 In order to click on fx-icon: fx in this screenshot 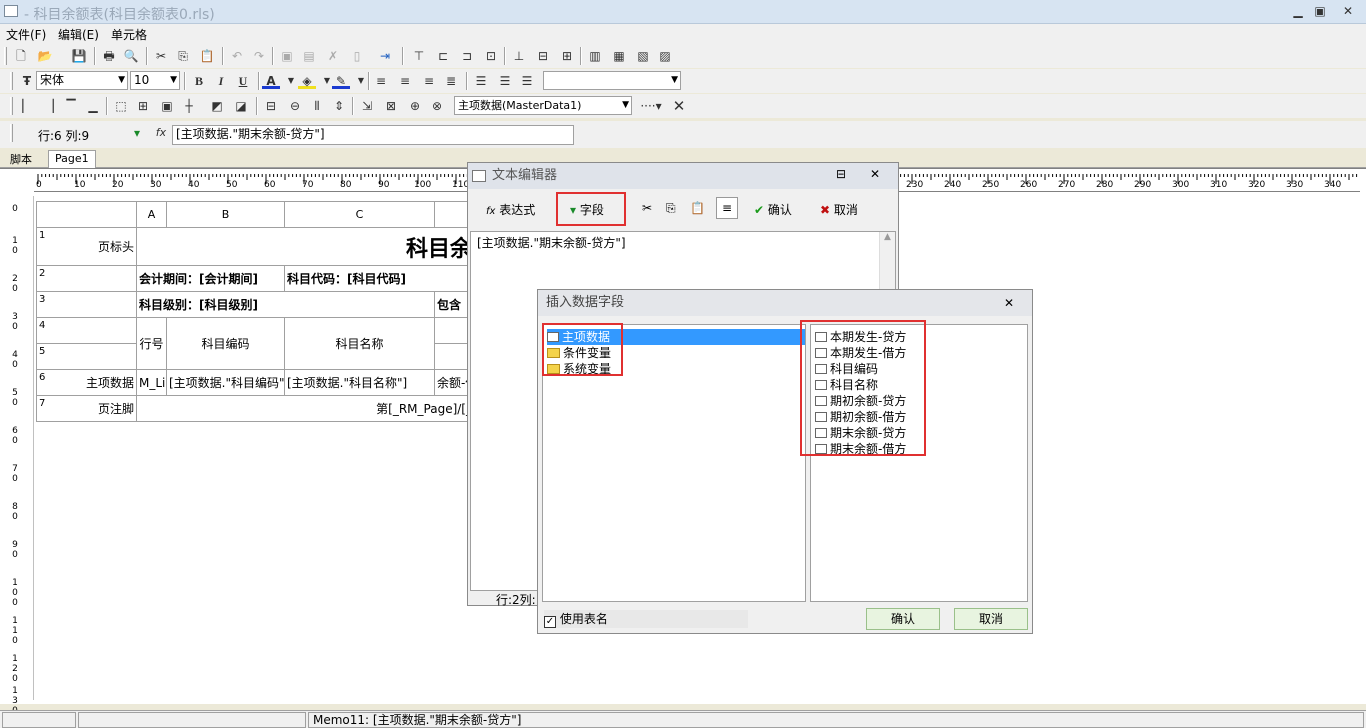, I will do `click(161, 133)`.